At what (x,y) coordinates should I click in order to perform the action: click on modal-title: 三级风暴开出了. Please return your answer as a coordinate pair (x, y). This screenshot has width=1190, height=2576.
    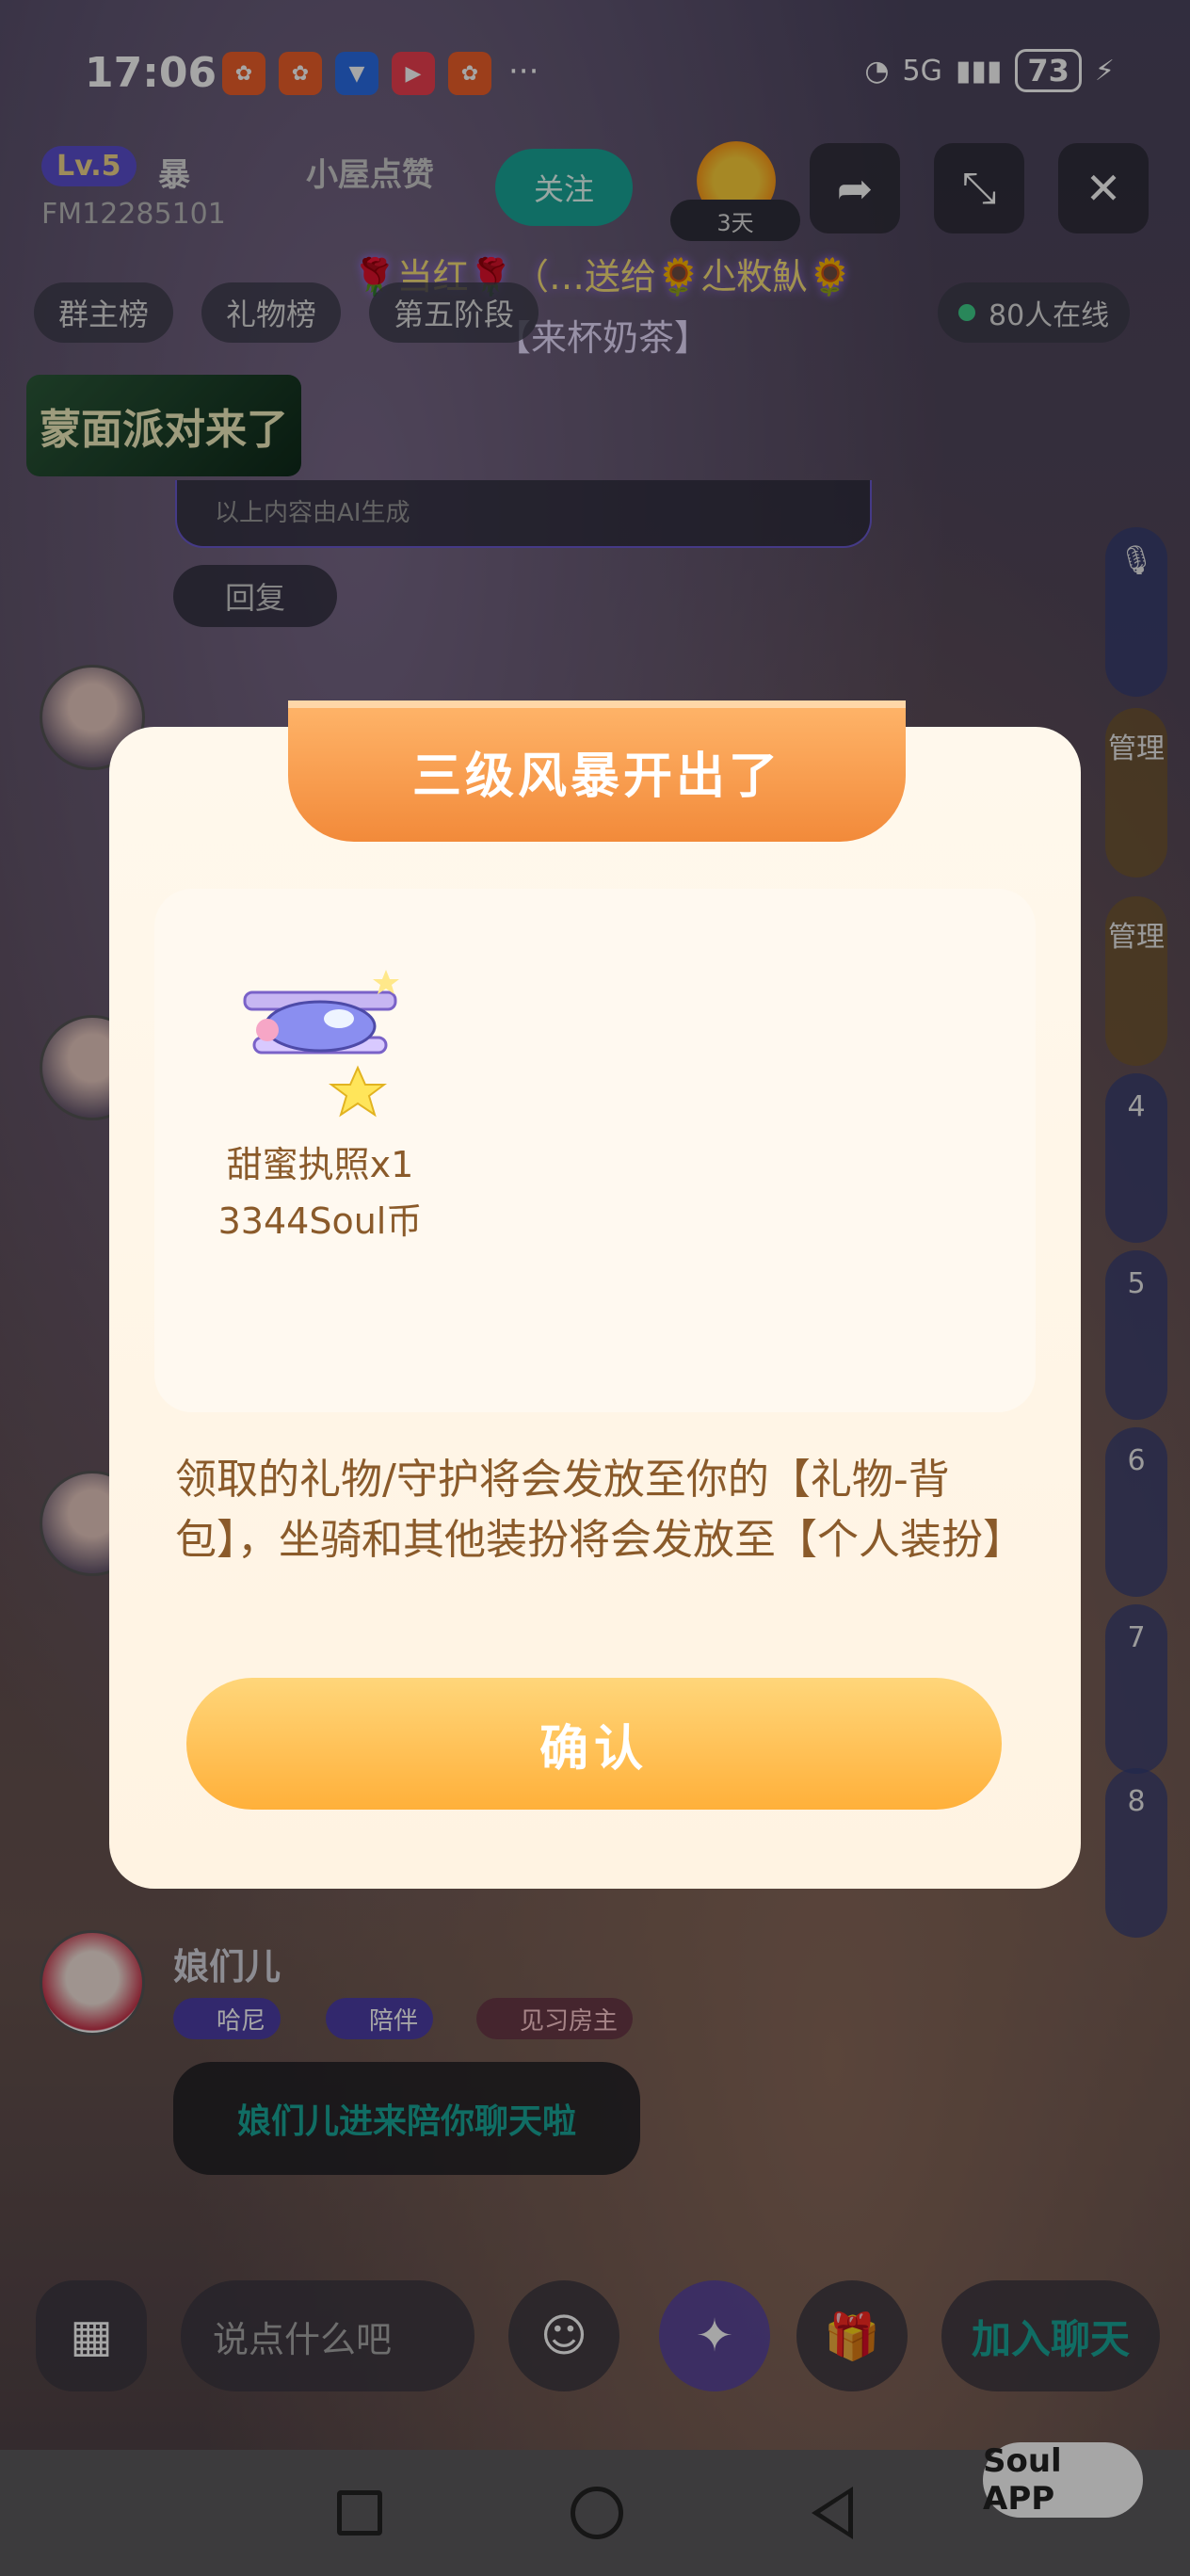
    Looking at the image, I should click on (596, 776).